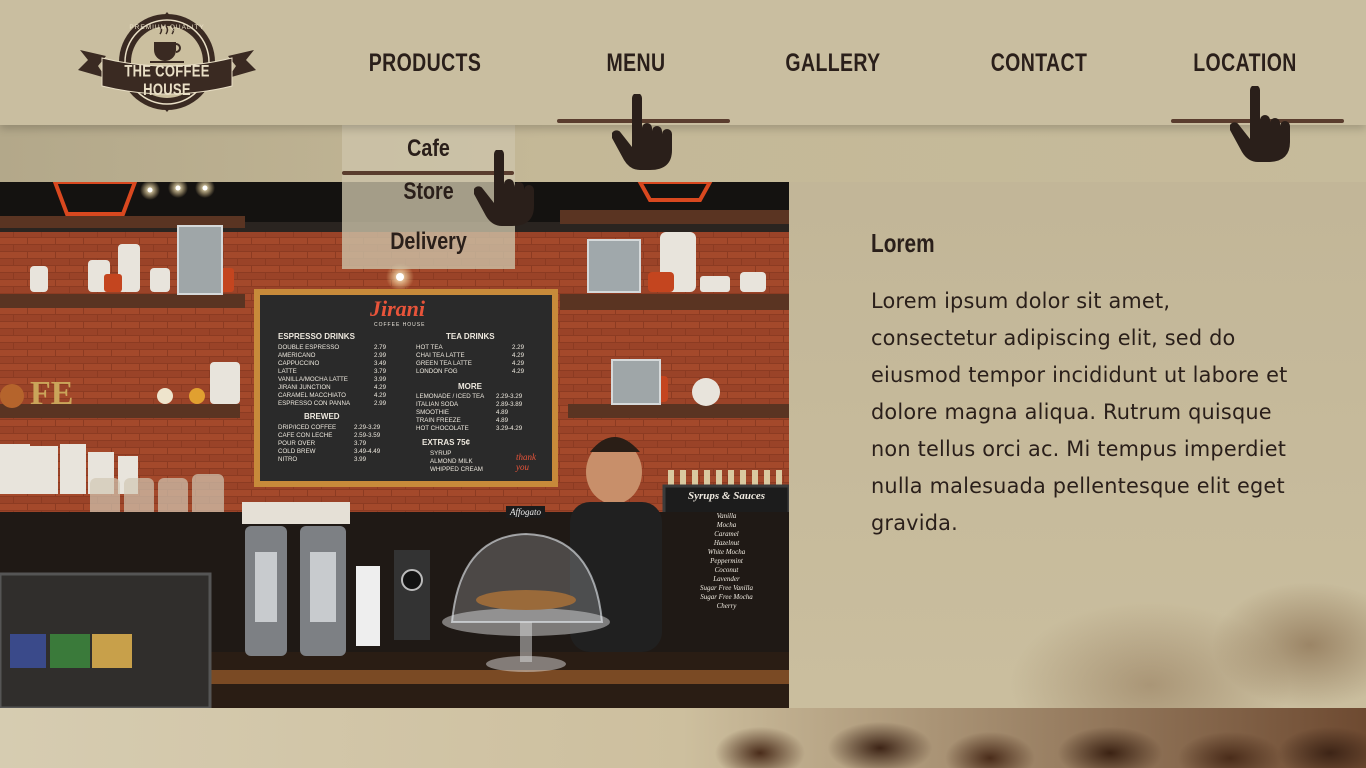 Image resolution: width=1366 pixels, height=768 pixels. I want to click on chalkboard-thank-you: thank you, so click(526, 462).